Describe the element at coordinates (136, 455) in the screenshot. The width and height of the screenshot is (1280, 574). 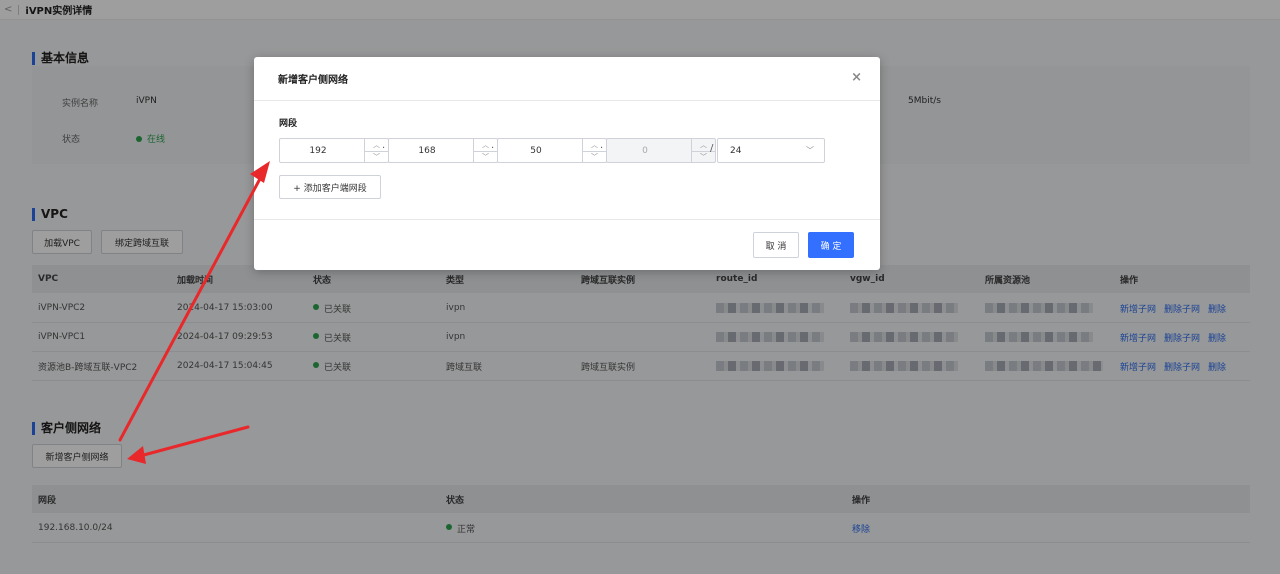
I see `arrowhead-left` at that location.